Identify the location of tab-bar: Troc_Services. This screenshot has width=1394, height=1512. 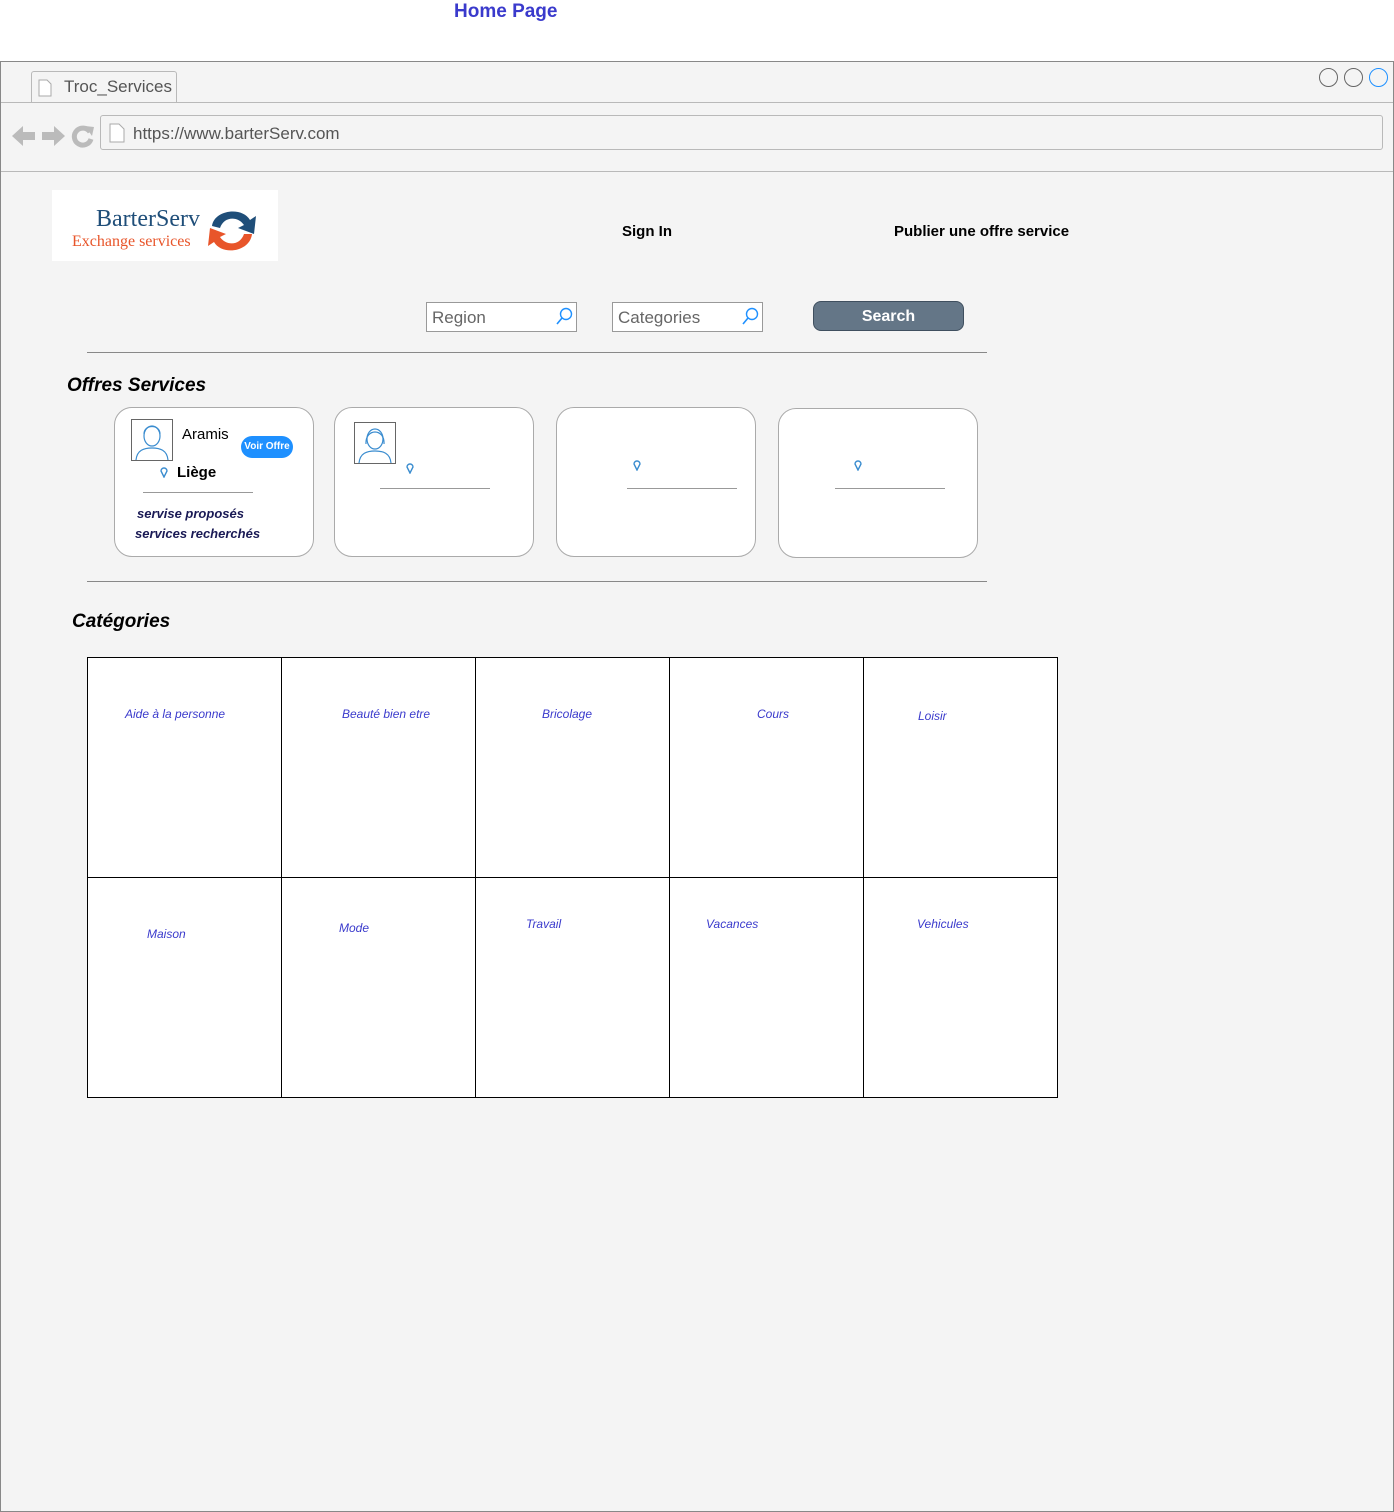
(697, 82).